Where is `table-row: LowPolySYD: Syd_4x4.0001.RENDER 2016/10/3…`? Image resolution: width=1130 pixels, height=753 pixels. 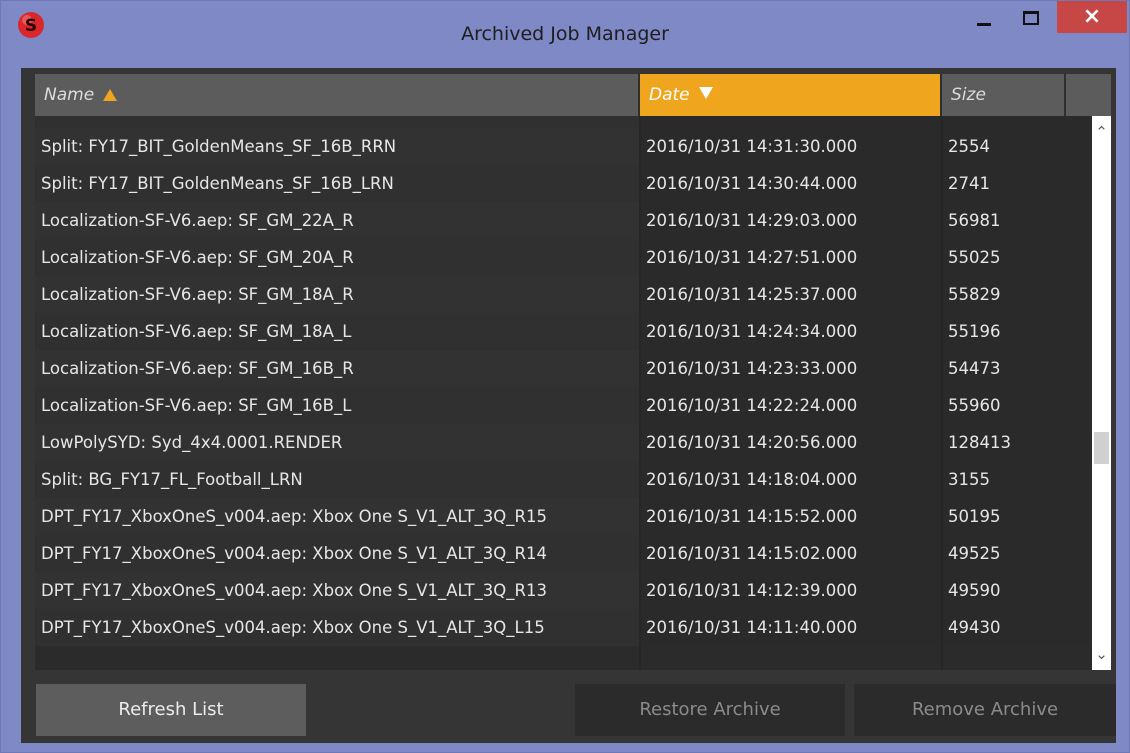
table-row: LowPolySYD: Syd_4x4.0001.RENDER 2016/10/3… is located at coordinates (562, 442).